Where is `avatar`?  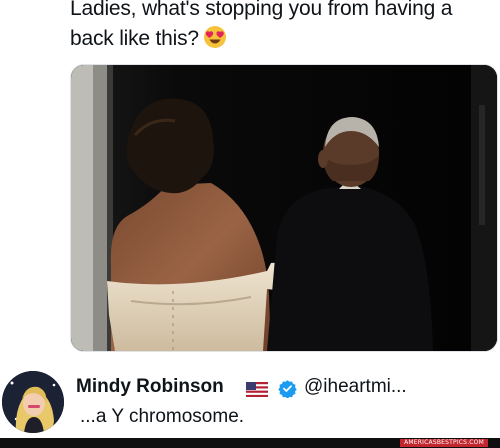
avatar is located at coordinates (33, 402).